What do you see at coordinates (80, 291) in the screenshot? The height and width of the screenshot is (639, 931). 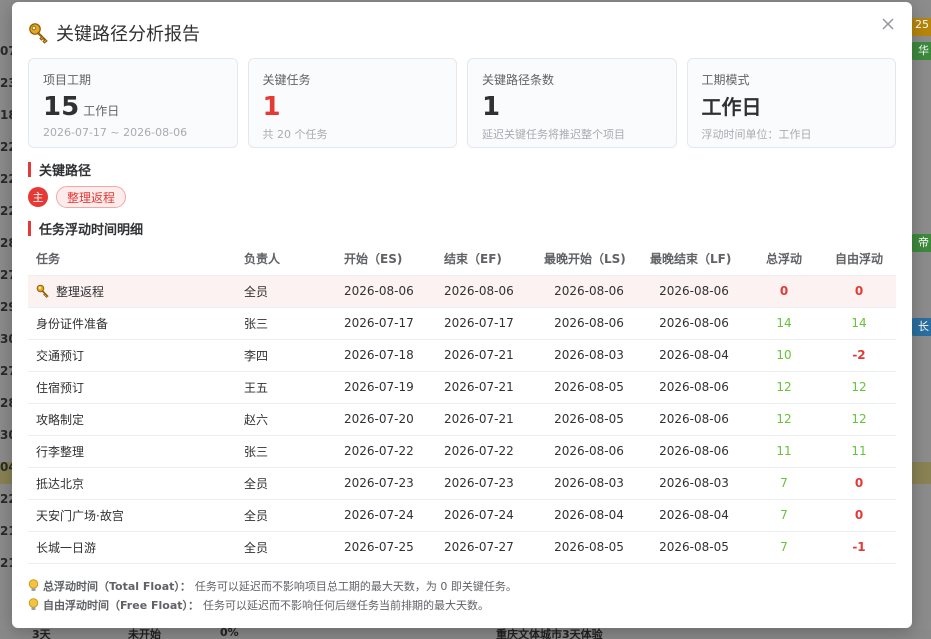 I see `task-name: 整理返程` at bounding box center [80, 291].